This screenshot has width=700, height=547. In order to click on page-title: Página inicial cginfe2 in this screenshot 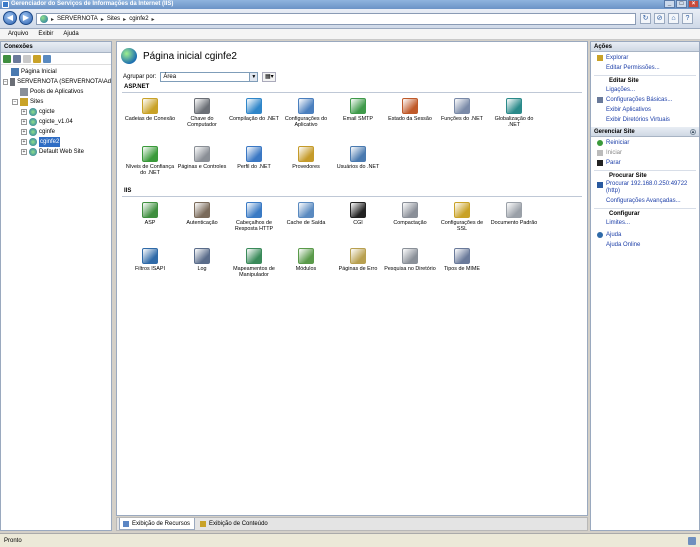, I will do `click(190, 56)`.